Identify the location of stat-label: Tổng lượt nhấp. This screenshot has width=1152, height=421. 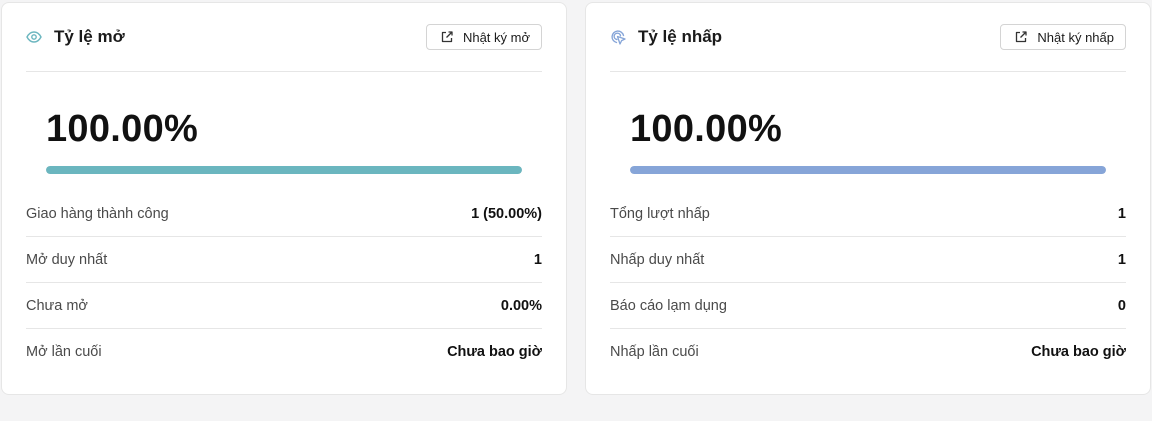
(660, 213).